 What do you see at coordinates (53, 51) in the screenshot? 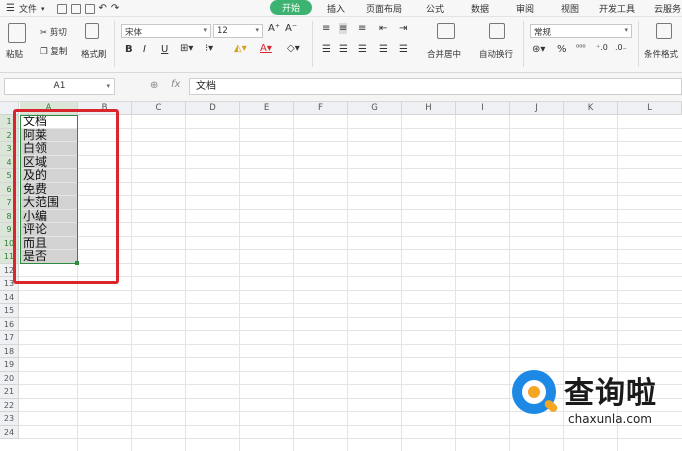
I see `copy-button: ❐ 复制` at bounding box center [53, 51].